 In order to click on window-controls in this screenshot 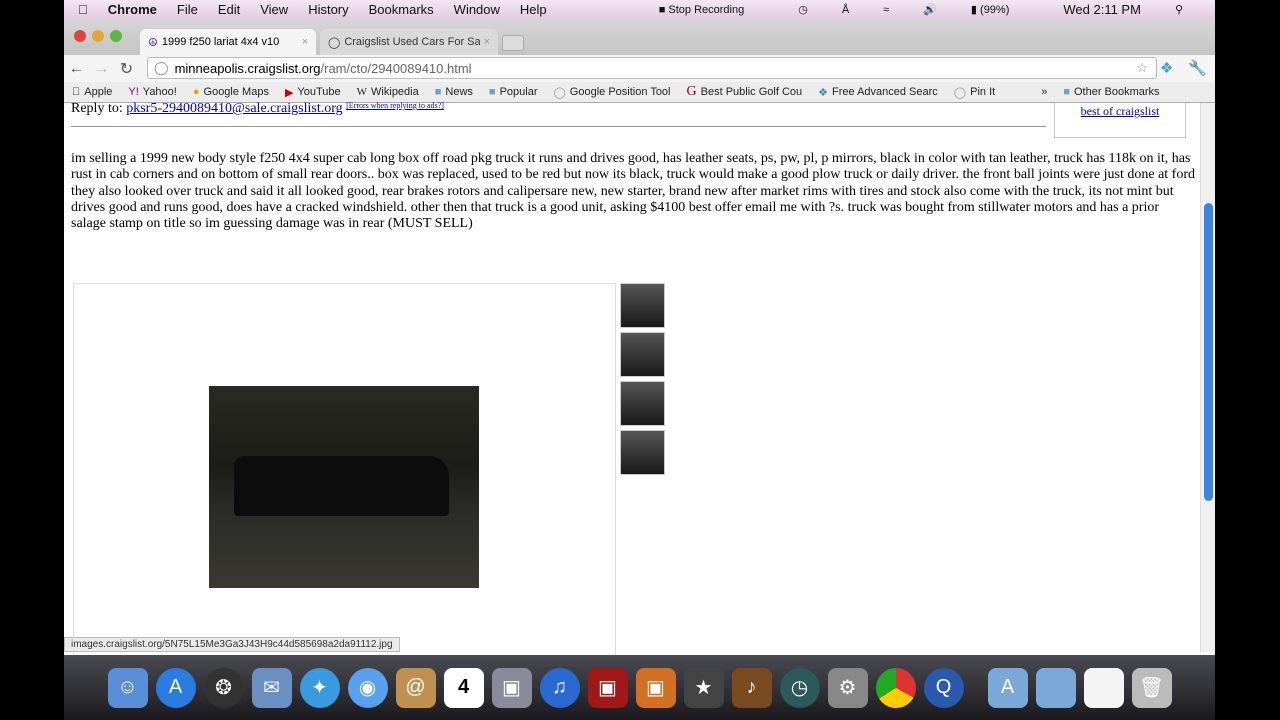, I will do `click(98, 36)`.